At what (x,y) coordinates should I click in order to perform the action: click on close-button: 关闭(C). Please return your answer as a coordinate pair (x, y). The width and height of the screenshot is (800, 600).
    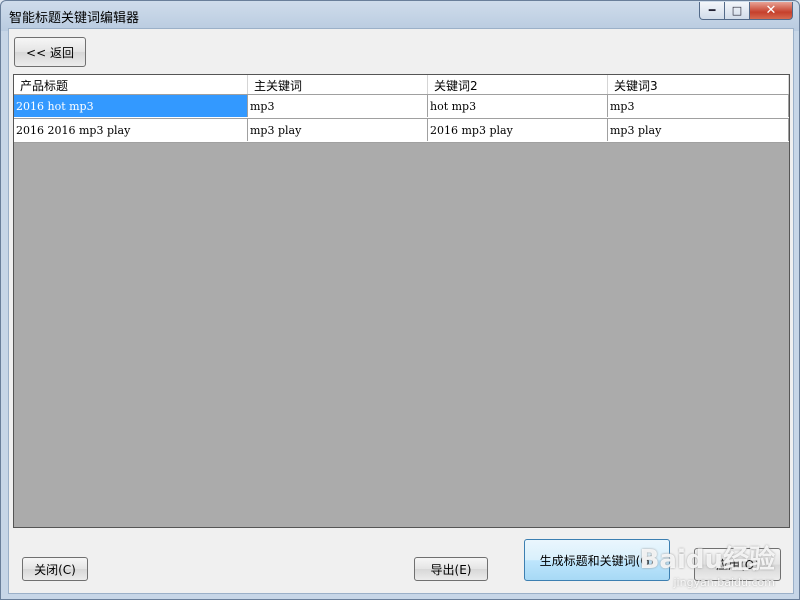
    Looking at the image, I should click on (55, 569).